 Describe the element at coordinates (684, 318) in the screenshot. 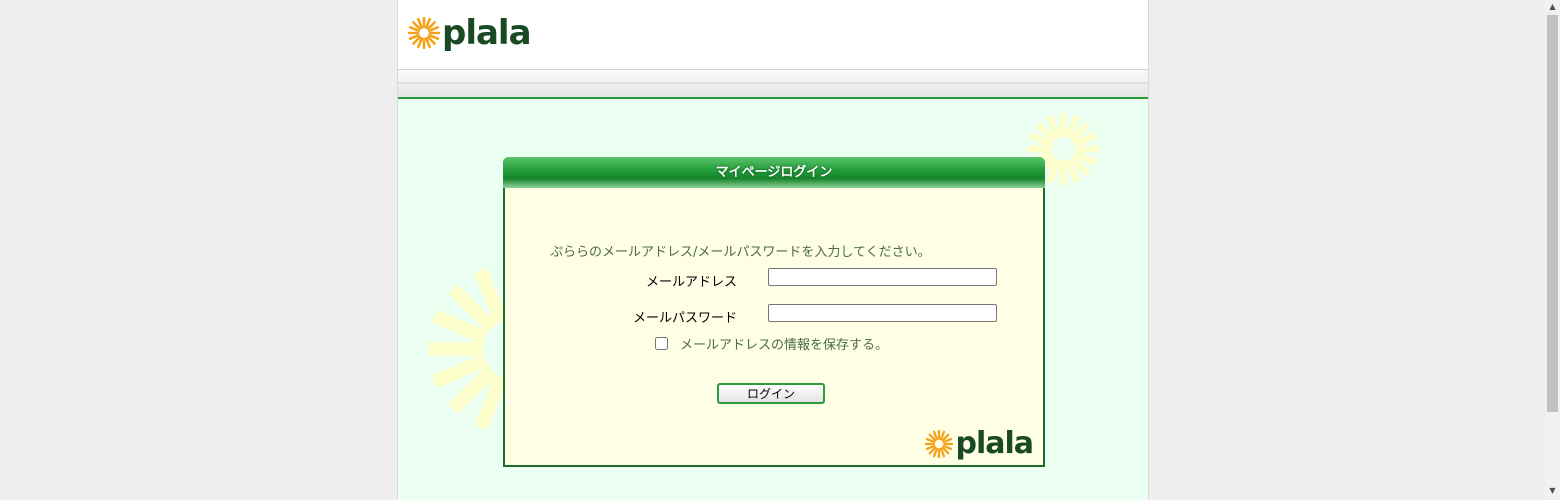

I see `password-label: メールパスワード` at that location.